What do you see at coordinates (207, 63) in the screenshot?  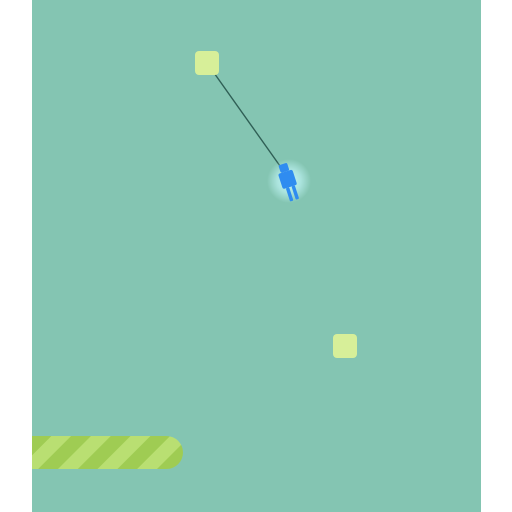 I see `grapple-anchor-active` at bounding box center [207, 63].